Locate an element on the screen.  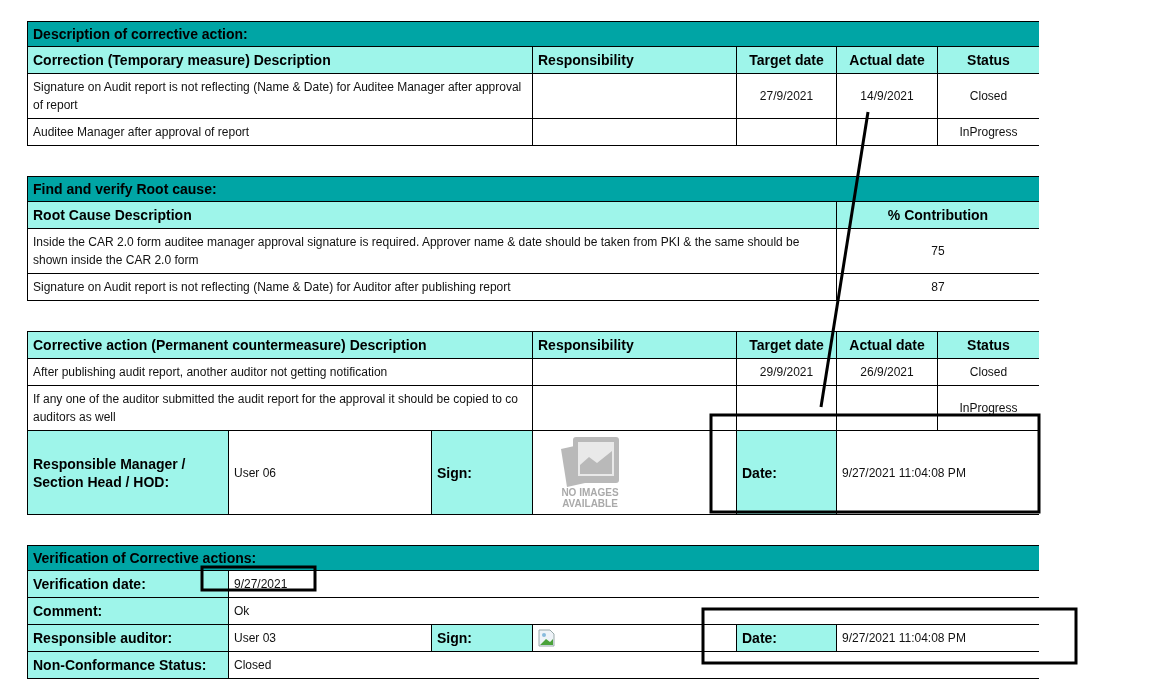
field-value: Closed is located at coordinates (634, 665).